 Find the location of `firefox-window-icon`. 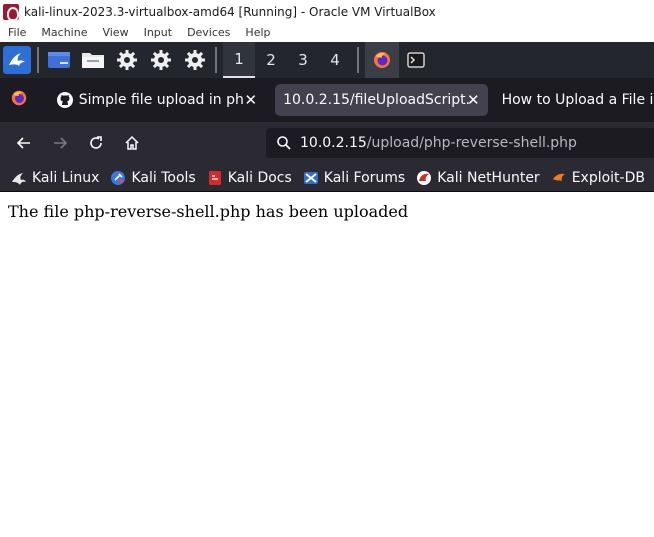

firefox-window-icon is located at coordinates (382, 60).